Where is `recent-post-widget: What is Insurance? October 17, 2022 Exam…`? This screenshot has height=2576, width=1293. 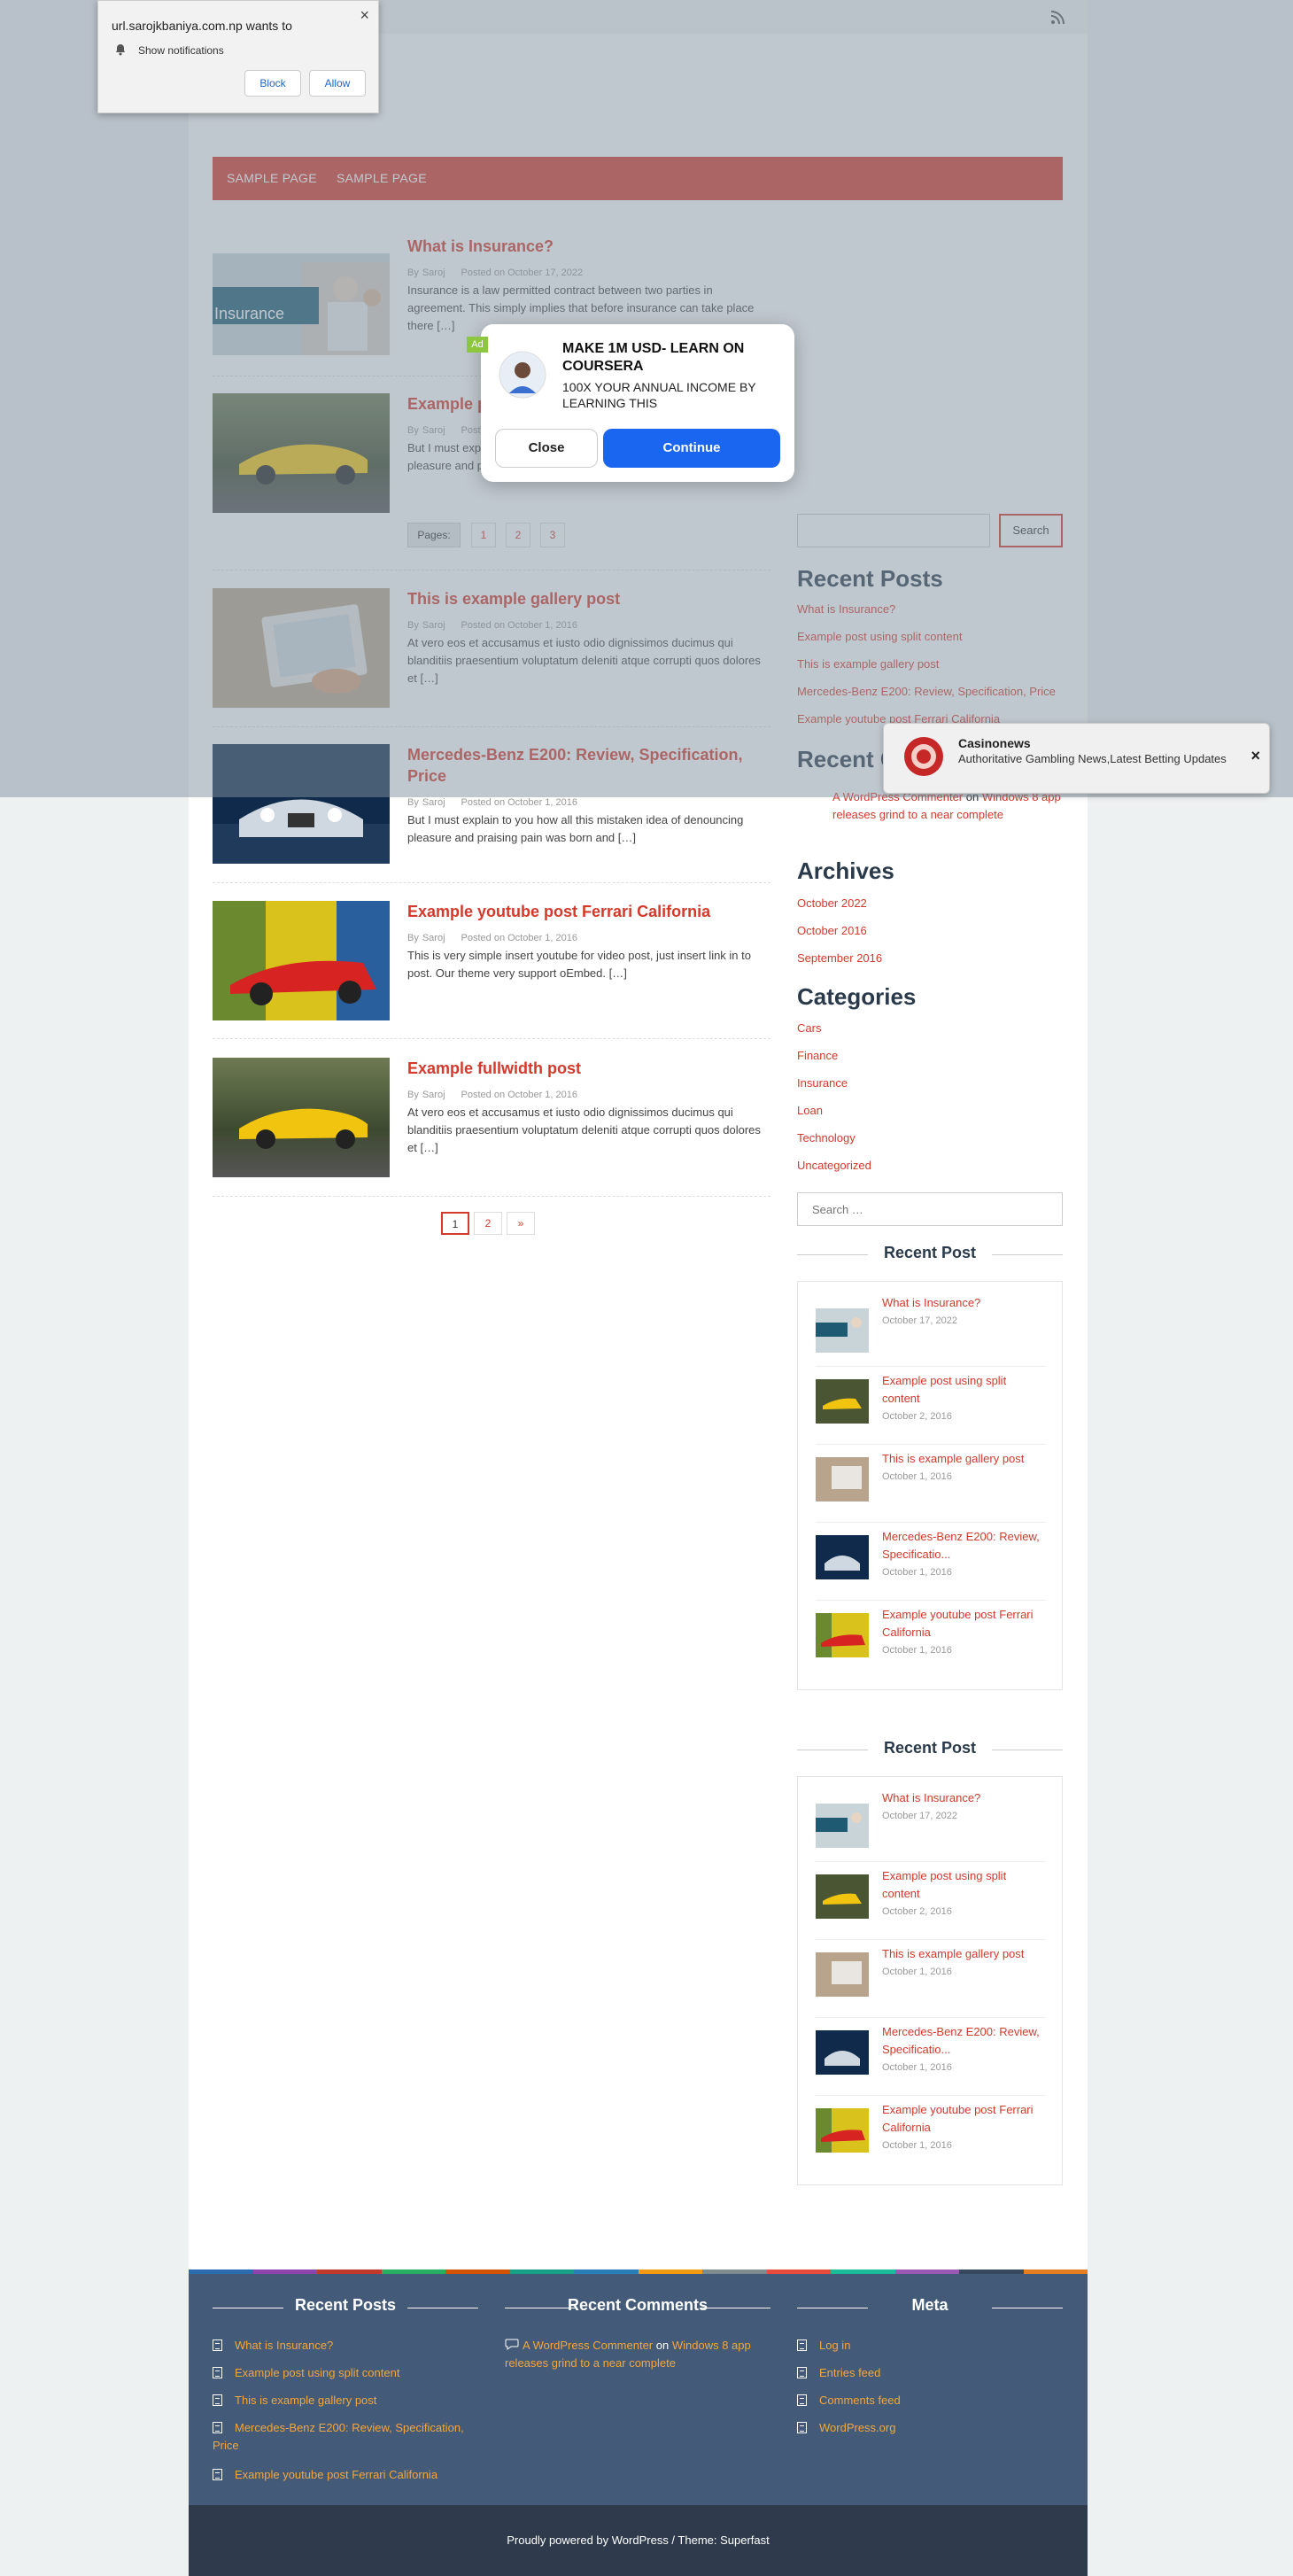 recent-post-widget: What is Insurance? October 17, 2022 Exam… is located at coordinates (930, 1980).